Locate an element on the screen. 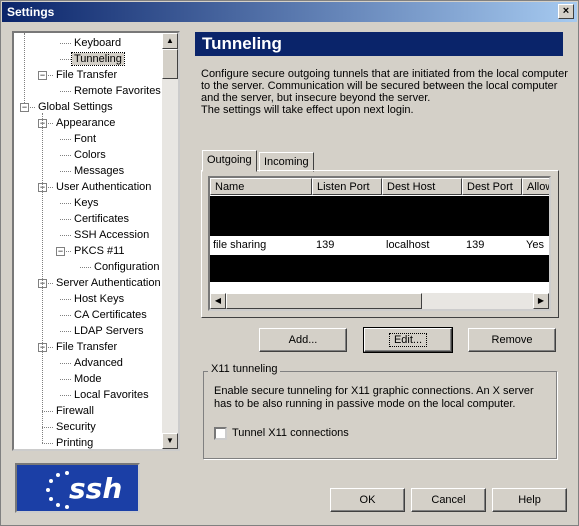 This screenshot has height=526, width=579. tree-item: Security is located at coordinates (76, 427).